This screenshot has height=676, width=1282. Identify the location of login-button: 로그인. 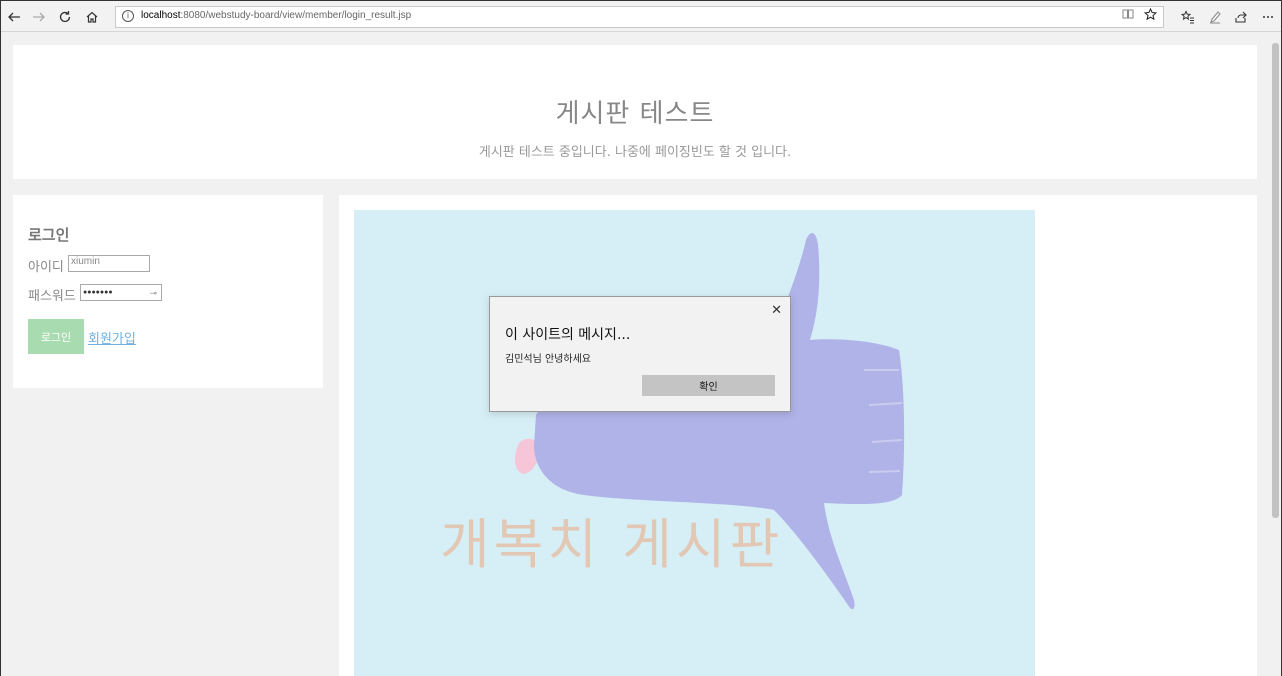
(56, 336).